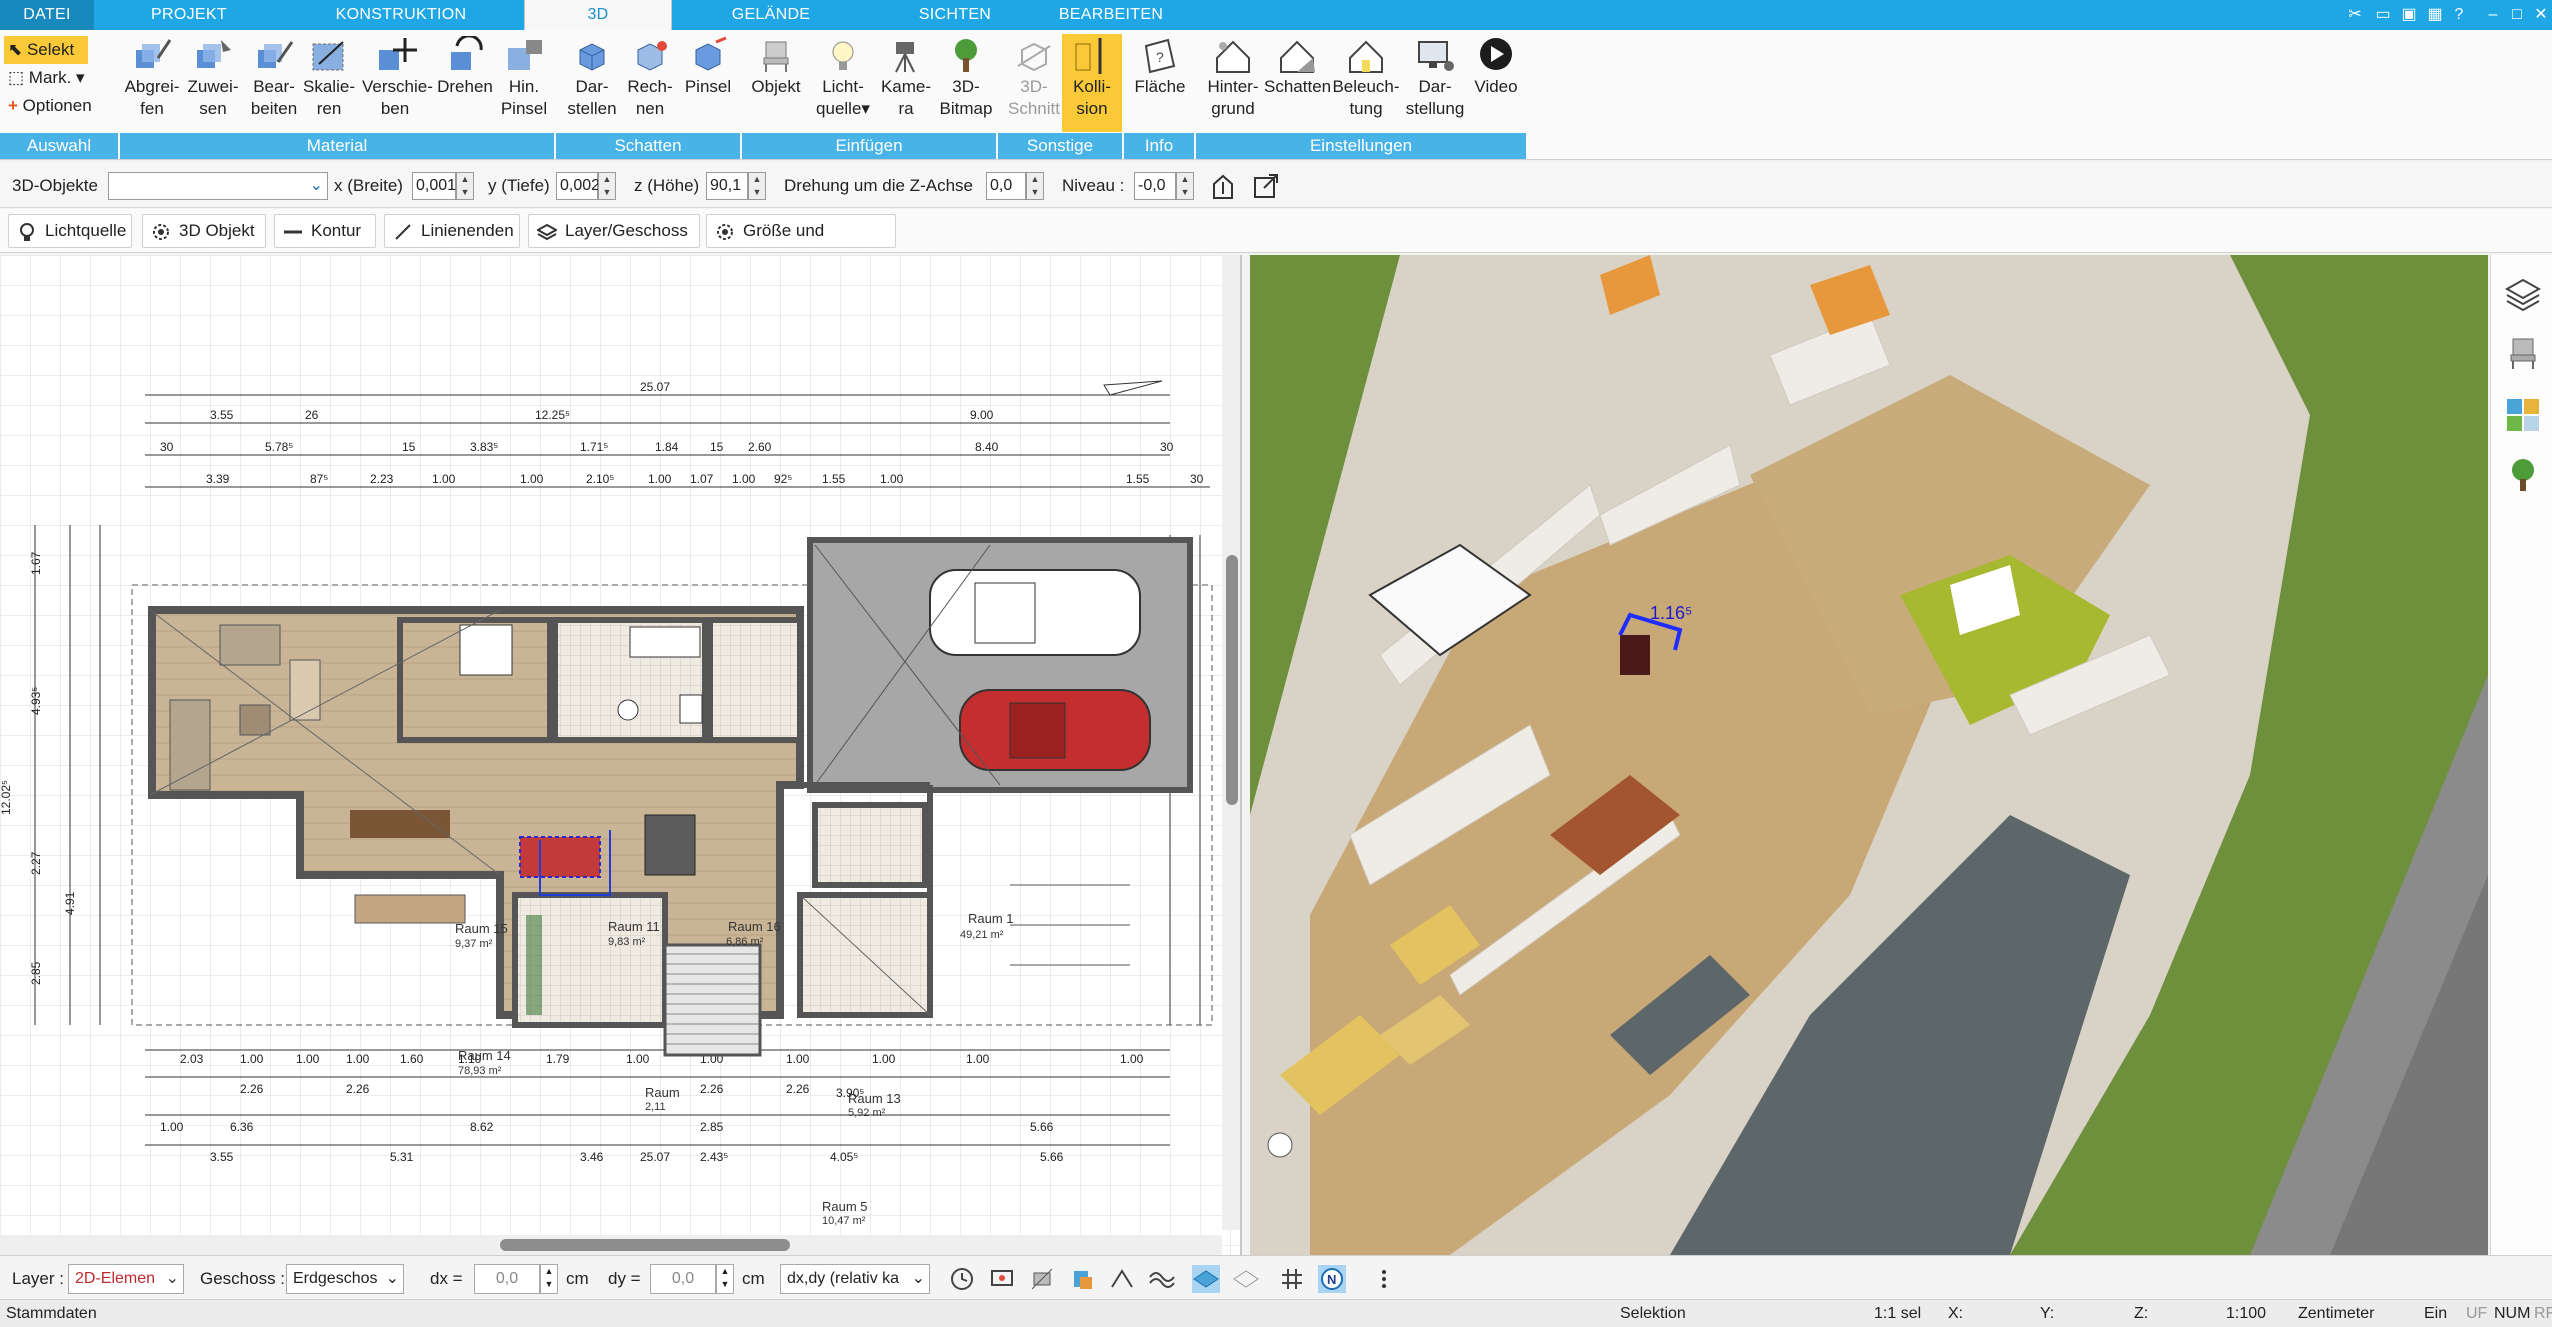  Describe the element at coordinates (1246, 1279) in the screenshot. I see `hatch-icon` at that location.